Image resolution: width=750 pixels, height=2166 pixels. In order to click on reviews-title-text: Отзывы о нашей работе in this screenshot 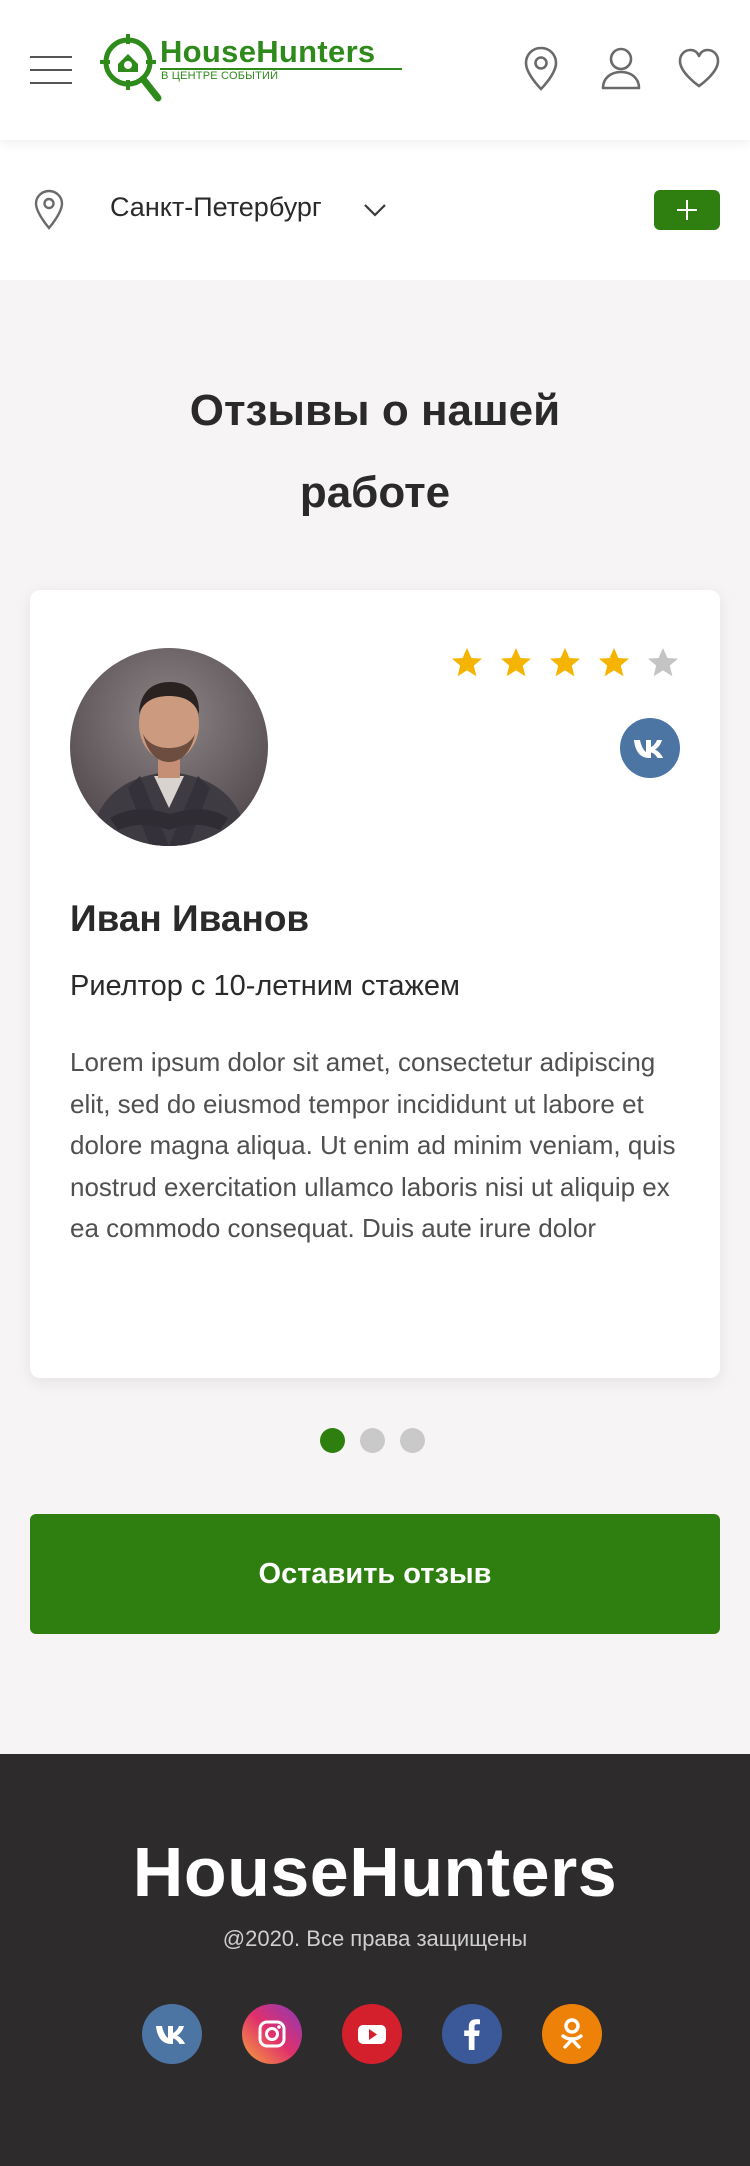, I will do `click(375, 451)`.